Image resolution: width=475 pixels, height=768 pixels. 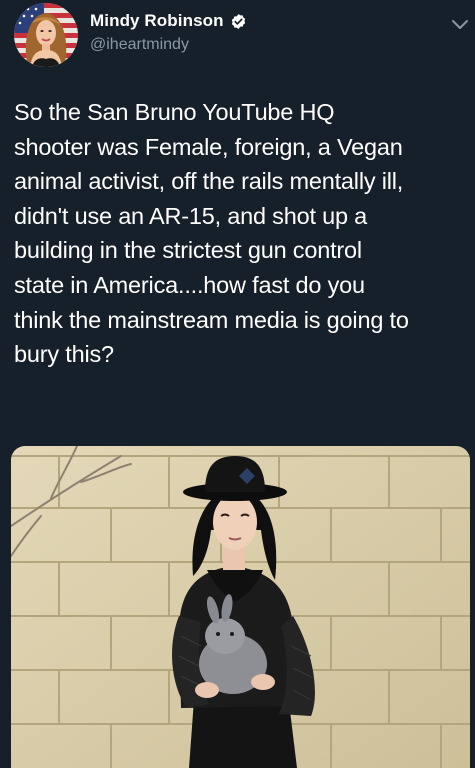 I want to click on display-name-row: Mindy Robinson, so click(x=168, y=21).